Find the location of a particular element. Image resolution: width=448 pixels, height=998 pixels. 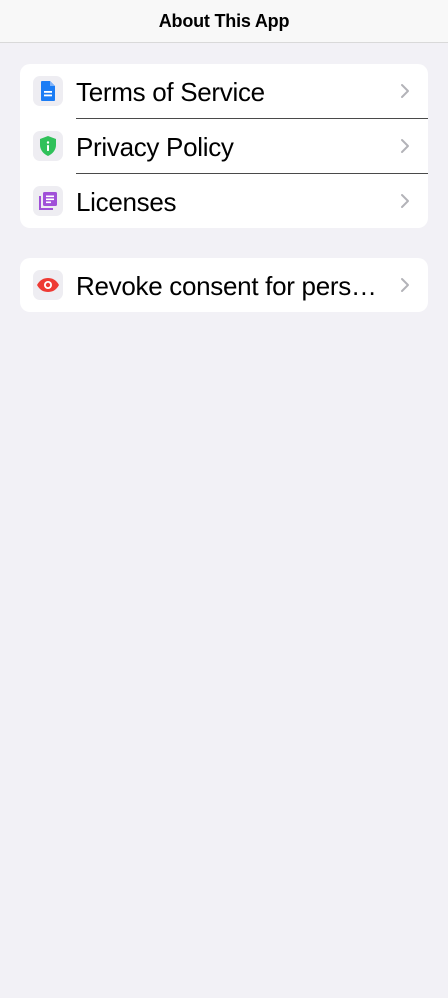

consent-group: Revoke consent for personalized ads is located at coordinates (224, 285).